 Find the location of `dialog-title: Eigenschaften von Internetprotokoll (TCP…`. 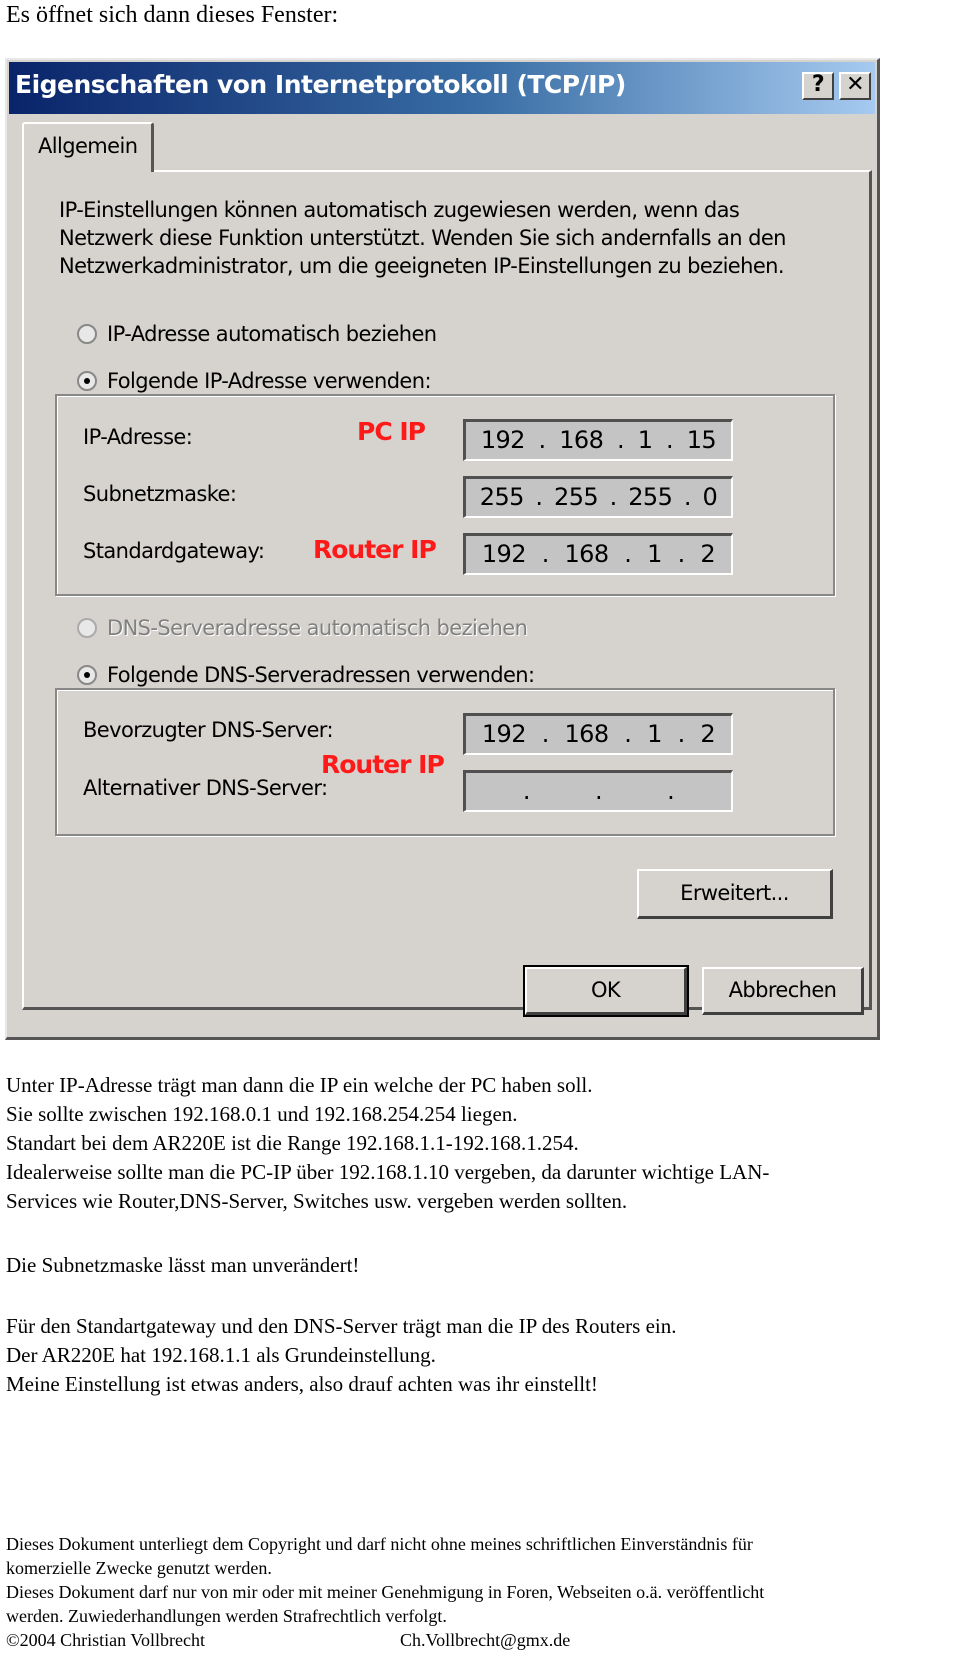

dialog-title: Eigenschaften von Internetprotokoll (TCP… is located at coordinates (320, 84).